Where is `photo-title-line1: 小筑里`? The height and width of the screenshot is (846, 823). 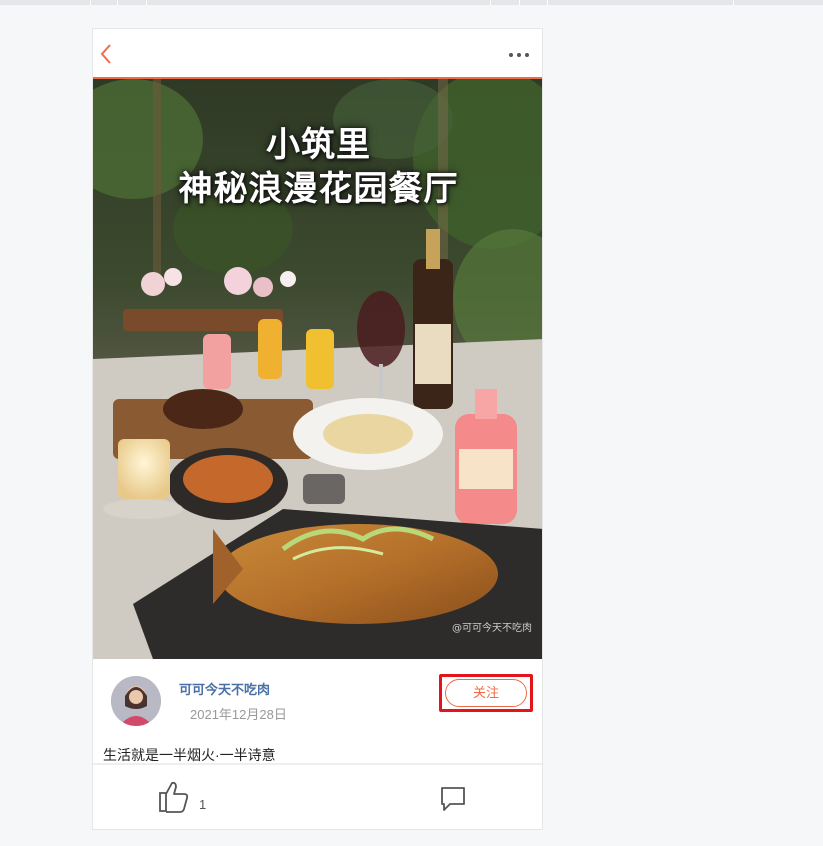 photo-title-line1: 小筑里 is located at coordinates (318, 145).